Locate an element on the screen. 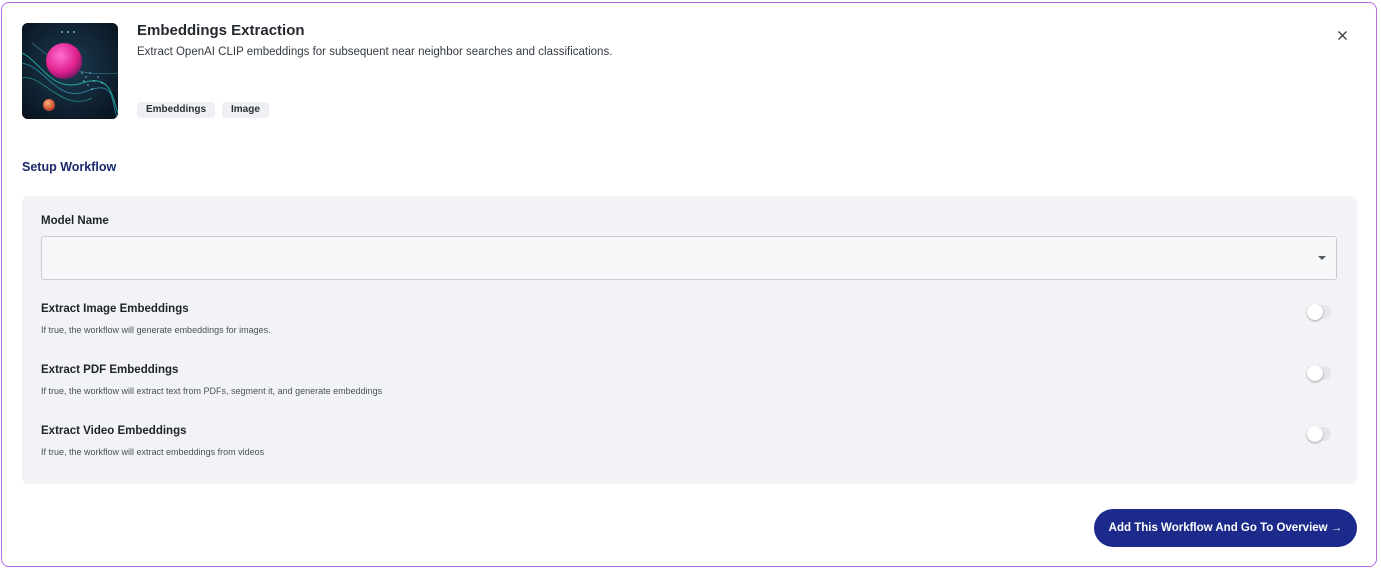 The width and height of the screenshot is (1381, 570). close-button is located at coordinates (1342, 35).